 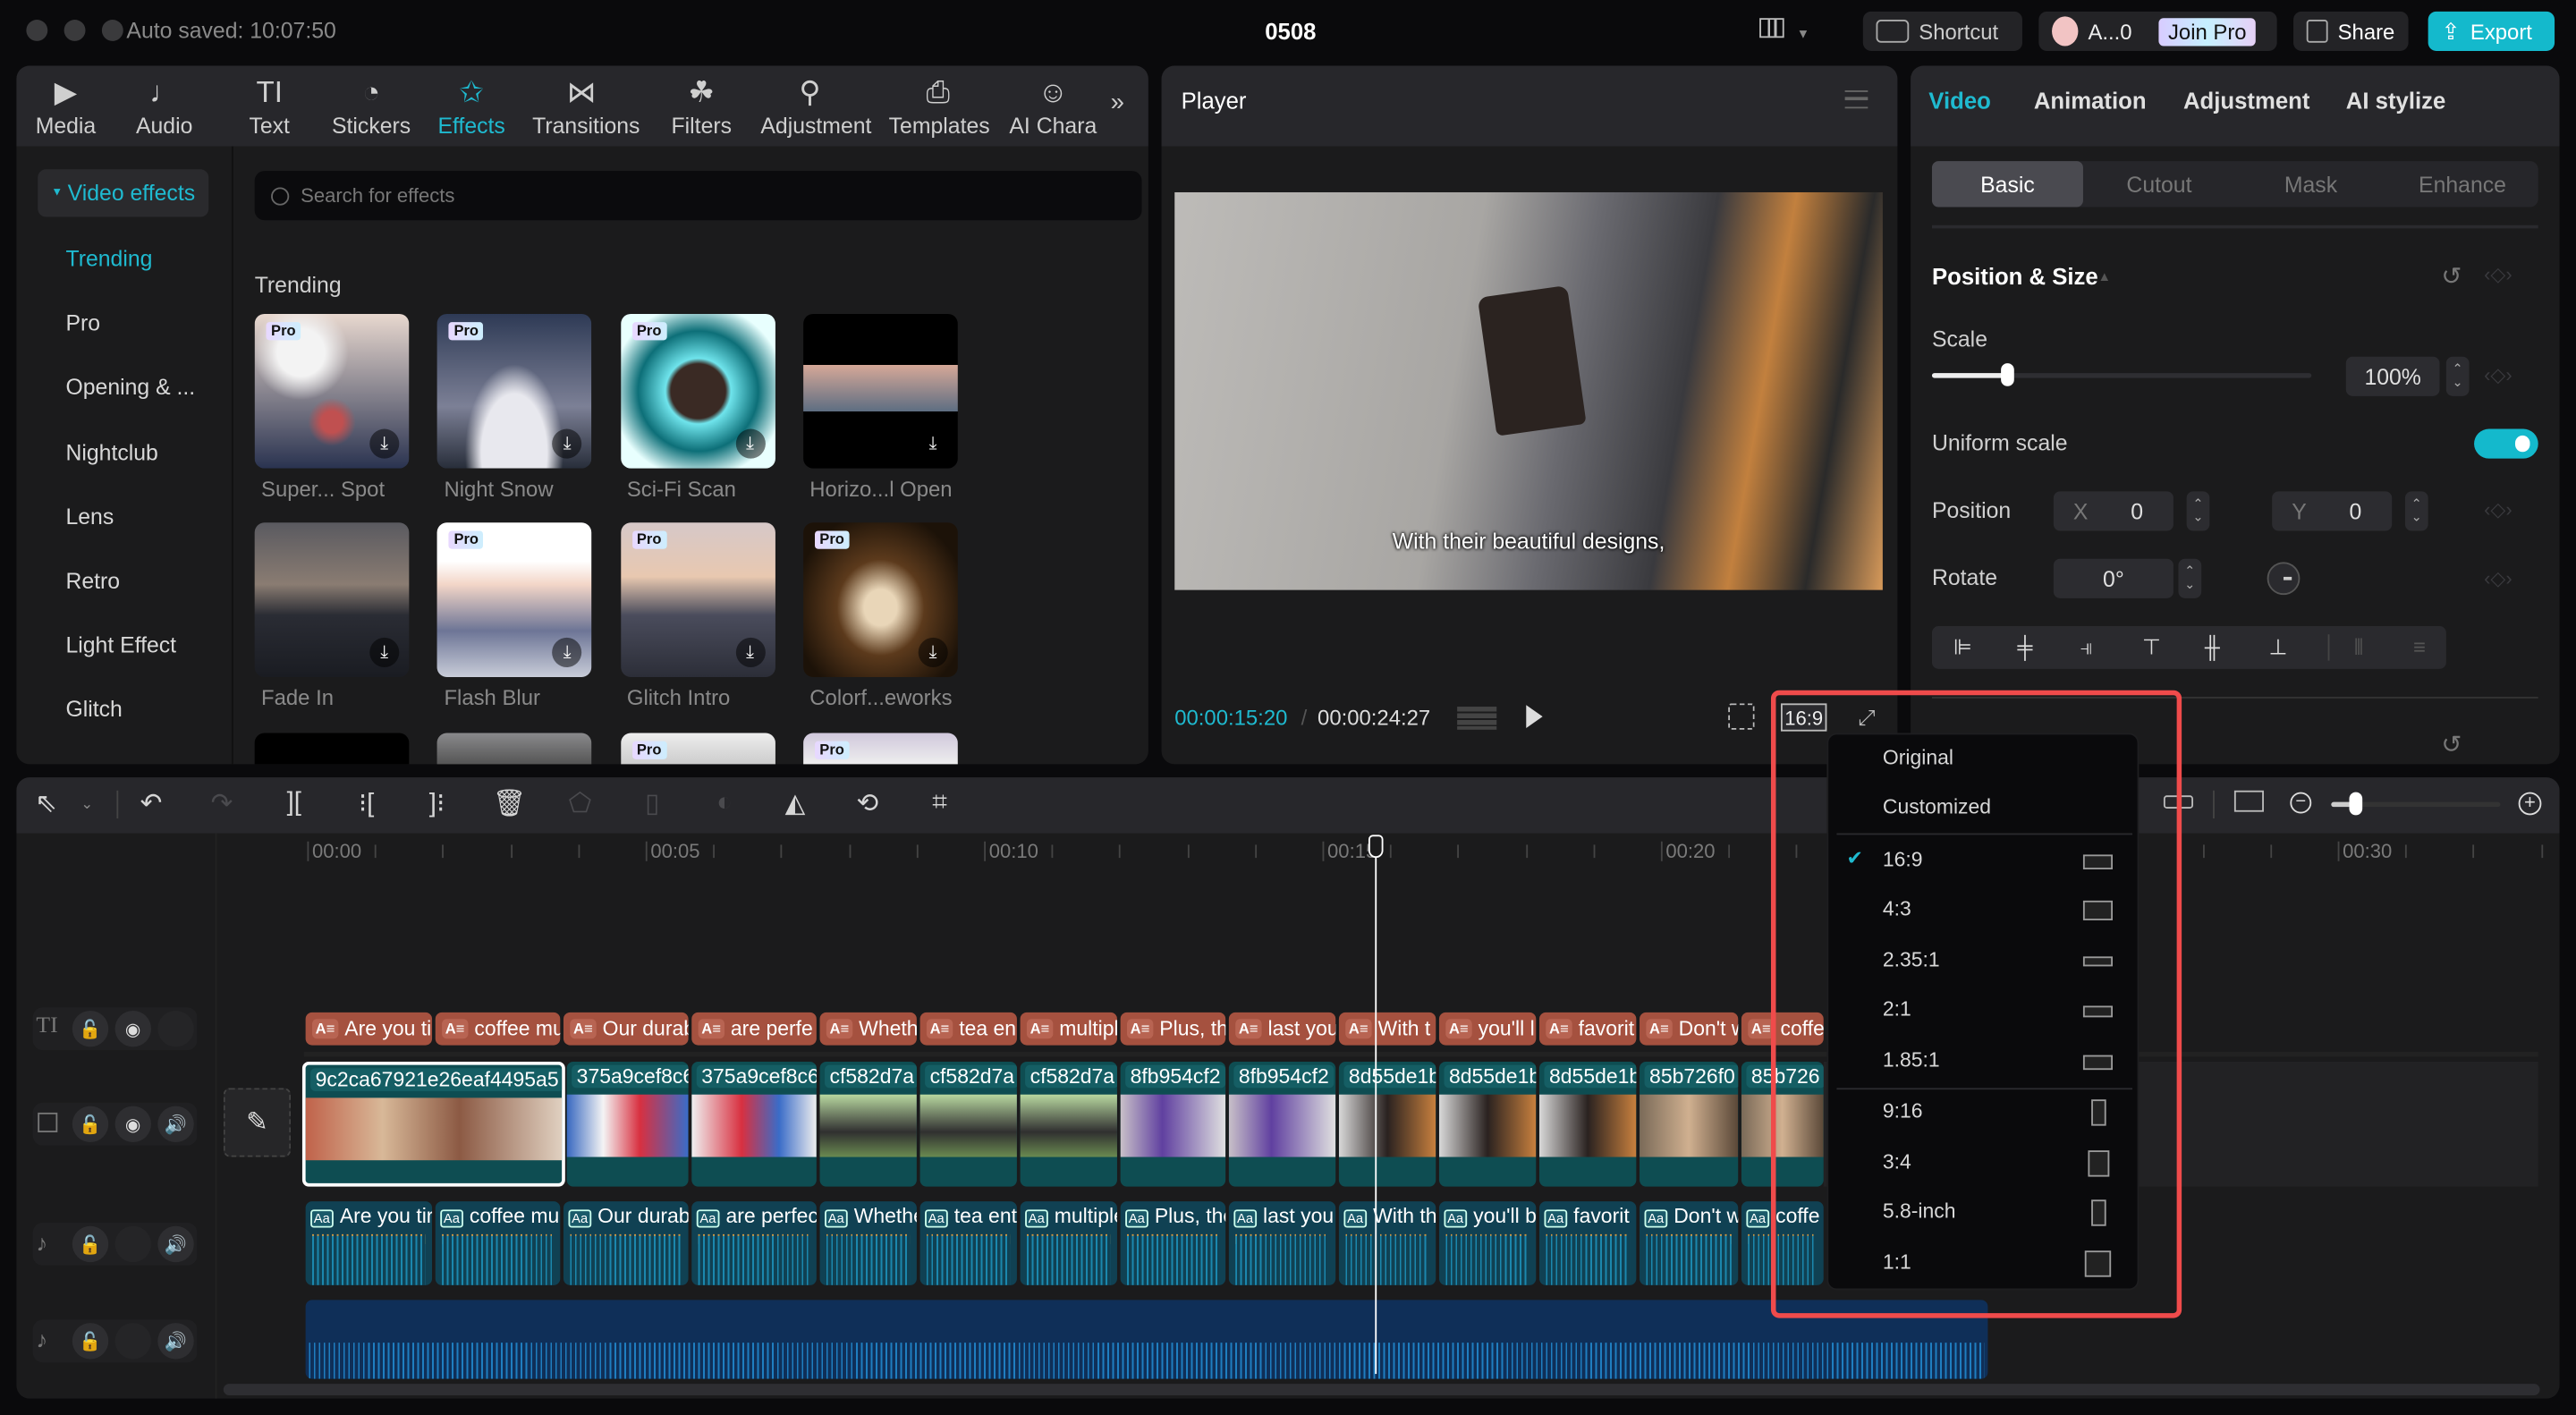 I want to click on text-clip: A≡ you'll l, so click(x=1487, y=1029).